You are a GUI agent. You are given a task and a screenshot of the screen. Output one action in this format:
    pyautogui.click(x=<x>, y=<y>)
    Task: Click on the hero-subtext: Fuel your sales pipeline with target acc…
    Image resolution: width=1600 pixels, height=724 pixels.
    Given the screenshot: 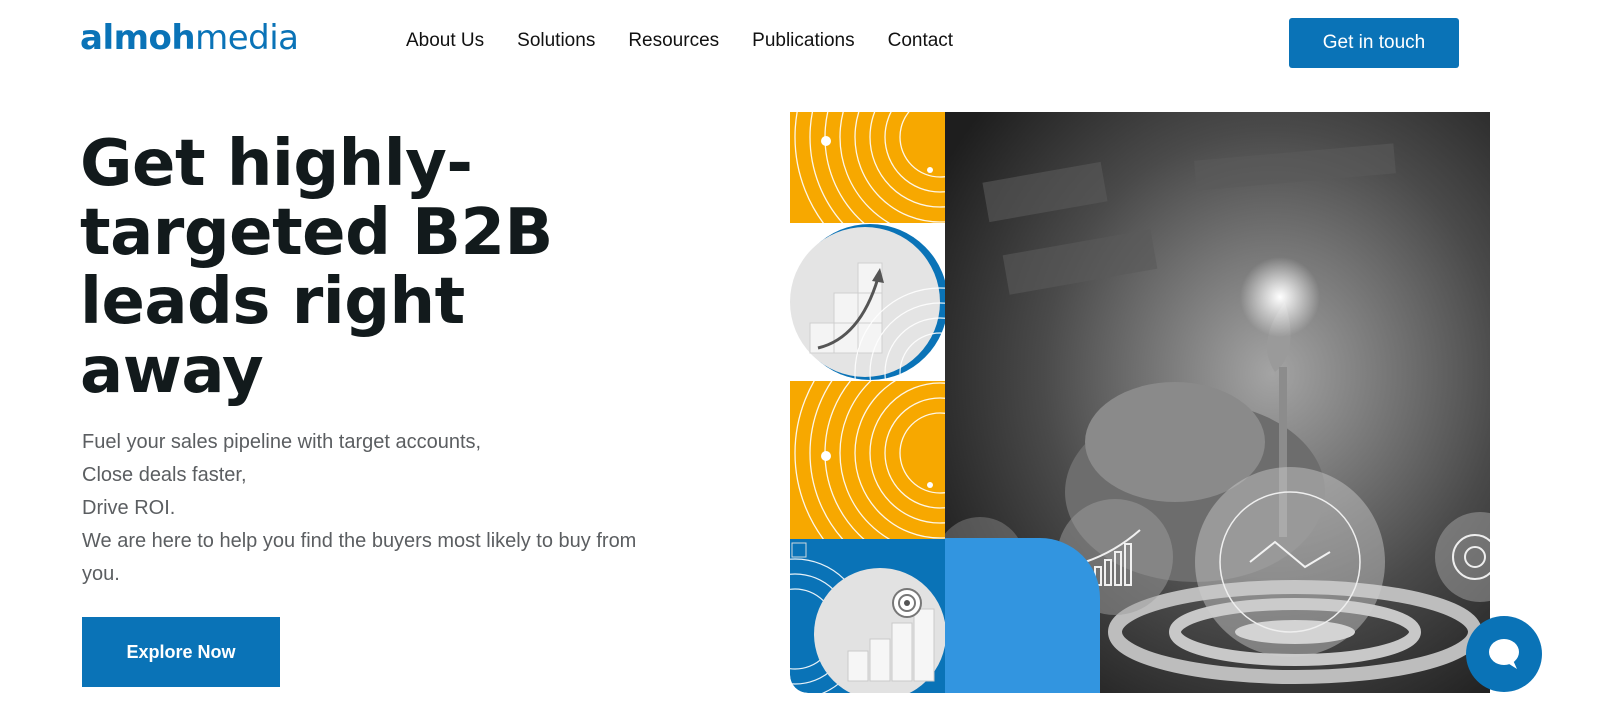 What is the action you would take?
    pyautogui.click(x=382, y=508)
    